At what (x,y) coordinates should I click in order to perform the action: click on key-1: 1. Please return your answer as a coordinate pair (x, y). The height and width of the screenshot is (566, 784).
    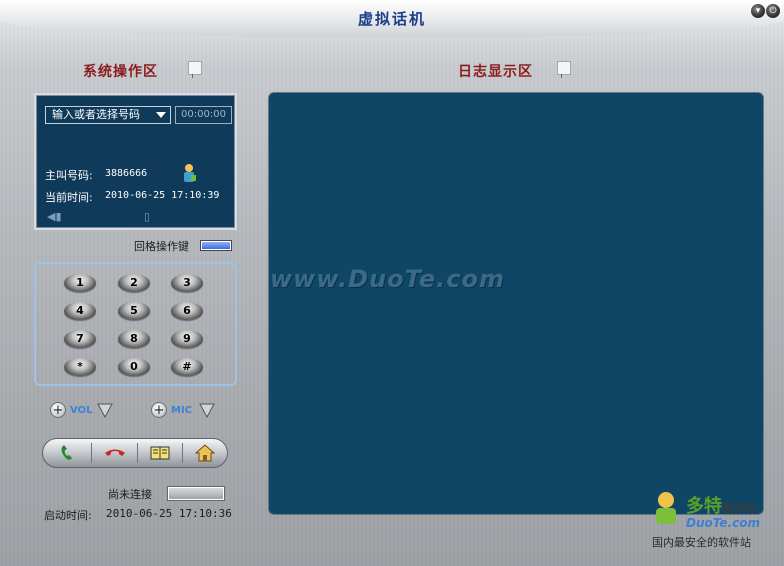
    Looking at the image, I should click on (80, 283).